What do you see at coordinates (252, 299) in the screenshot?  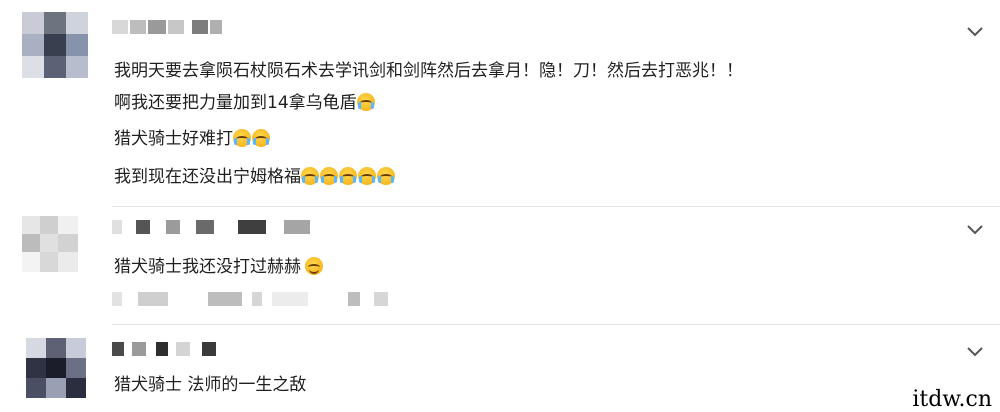 I see `comment-meta-blurred` at bounding box center [252, 299].